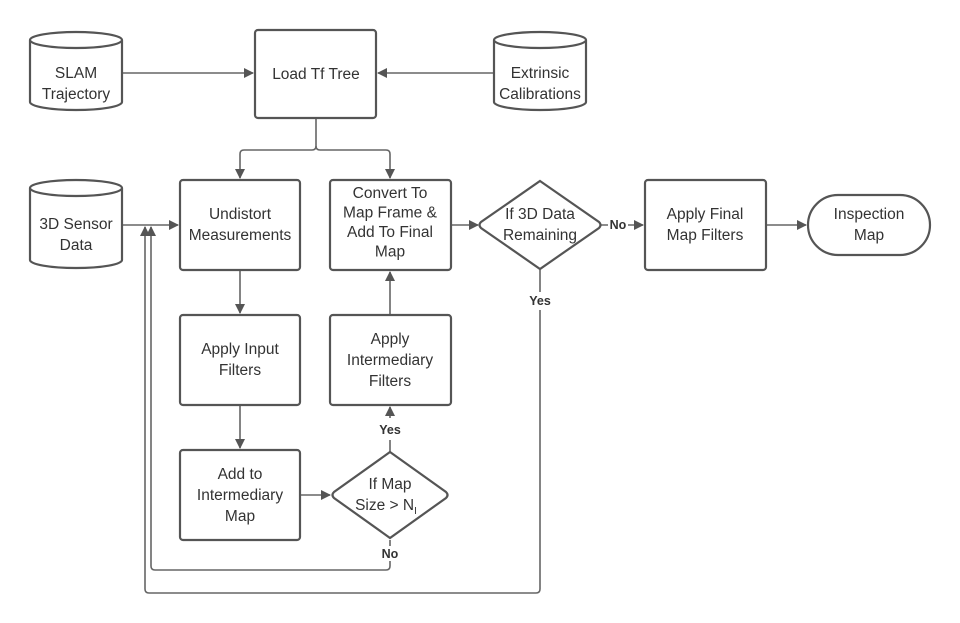  Describe the element at coordinates (540, 225) in the screenshot. I see `decision-3d-data-remaining: If 3D Data Remaining` at that location.